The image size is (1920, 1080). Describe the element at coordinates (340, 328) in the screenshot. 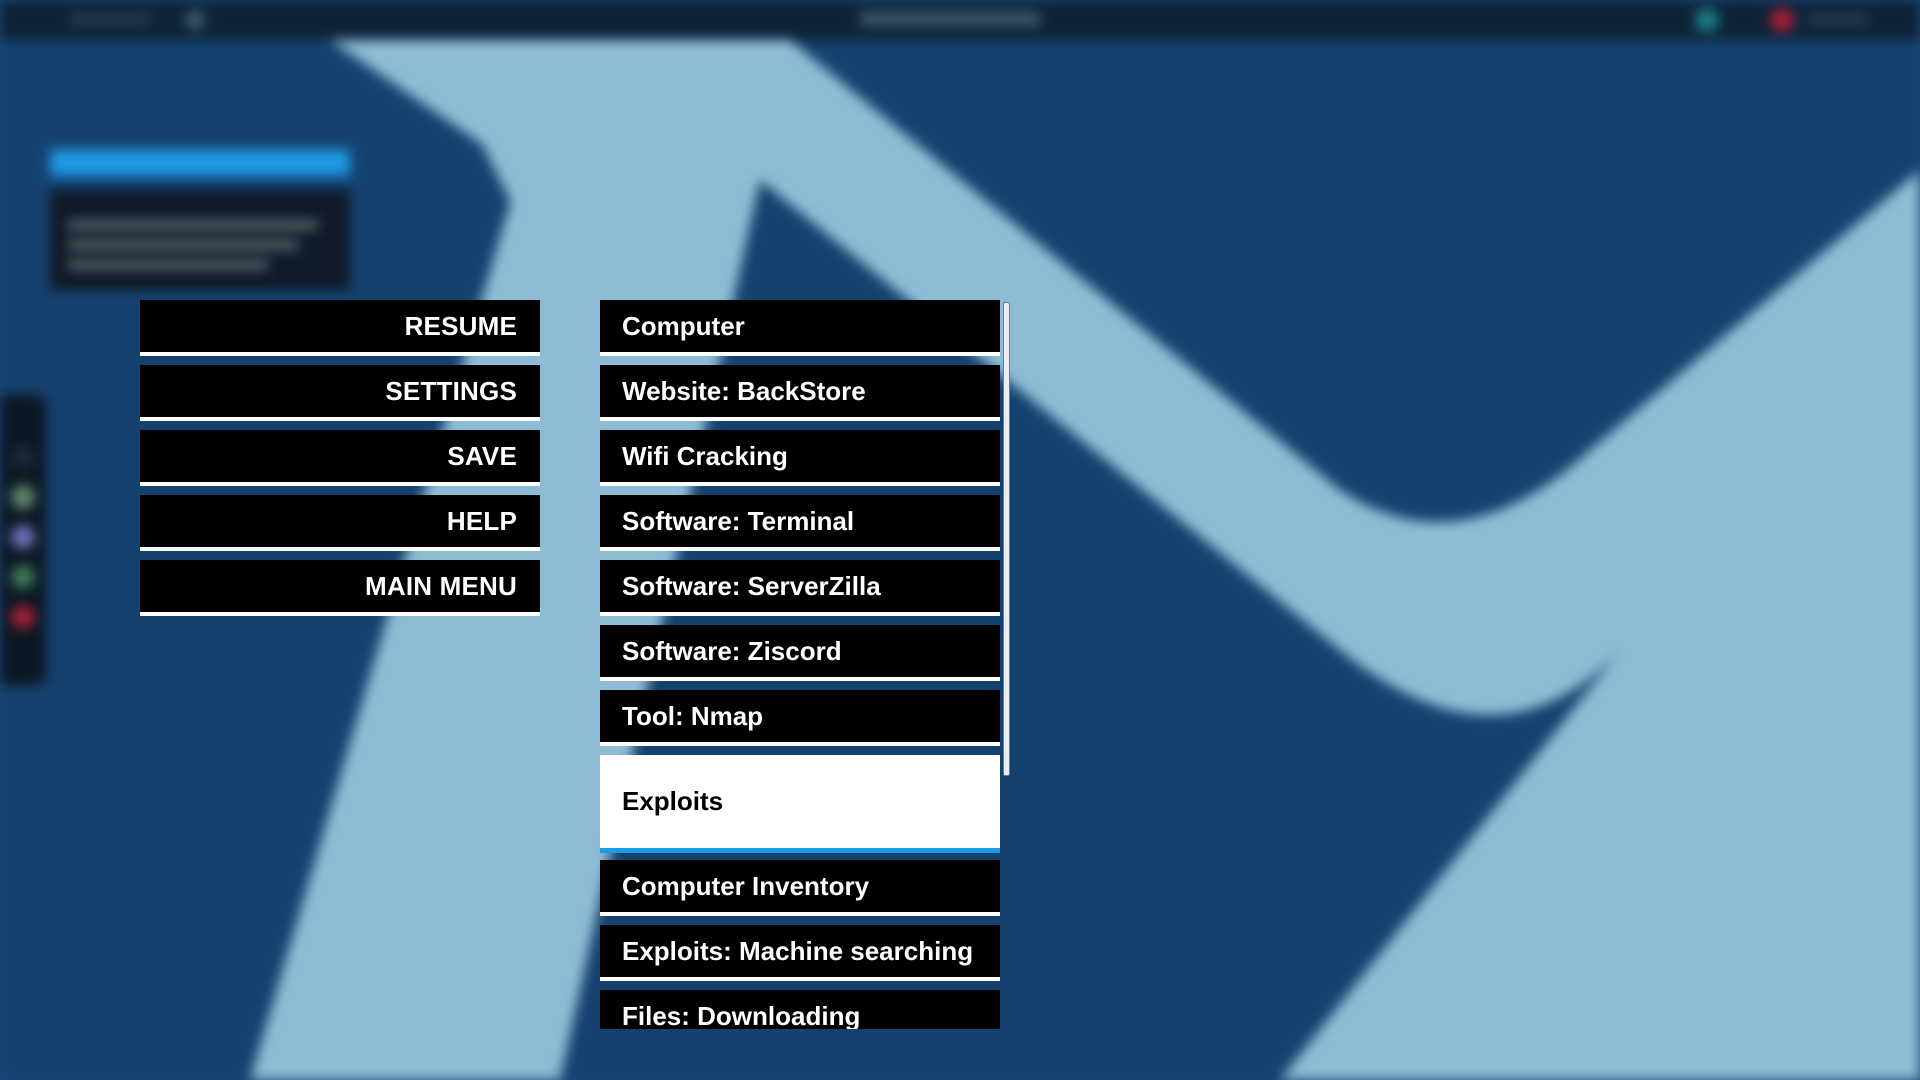

I see `resume-button: RESUME` at that location.